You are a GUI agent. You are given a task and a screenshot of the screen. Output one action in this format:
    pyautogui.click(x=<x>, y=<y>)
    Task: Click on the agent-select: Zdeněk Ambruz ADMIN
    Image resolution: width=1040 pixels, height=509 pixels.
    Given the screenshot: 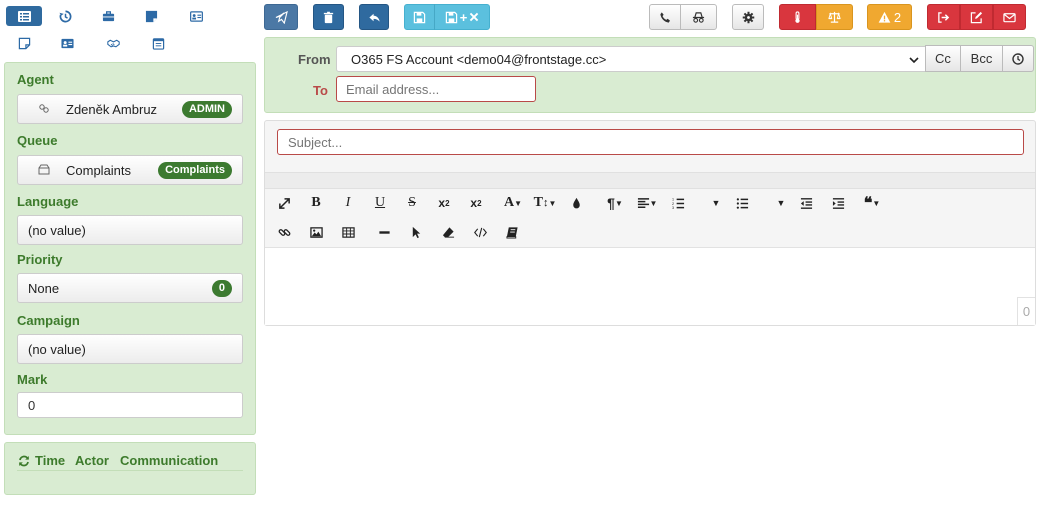 What is the action you would take?
    pyautogui.click(x=130, y=109)
    